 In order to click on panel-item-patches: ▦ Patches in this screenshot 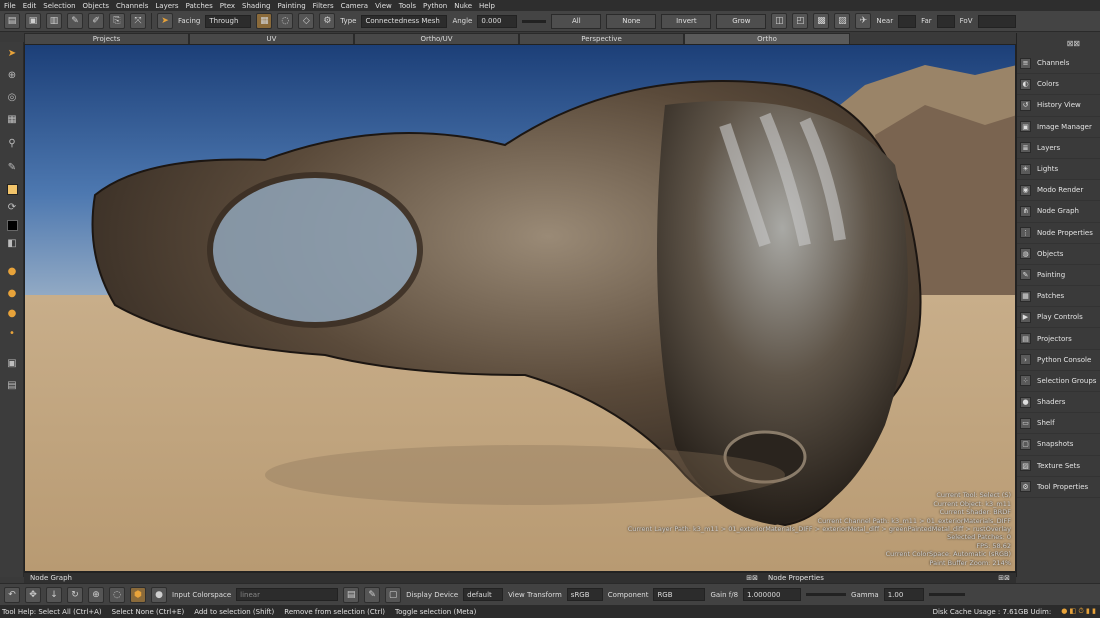, I will do `click(1058, 297)`.